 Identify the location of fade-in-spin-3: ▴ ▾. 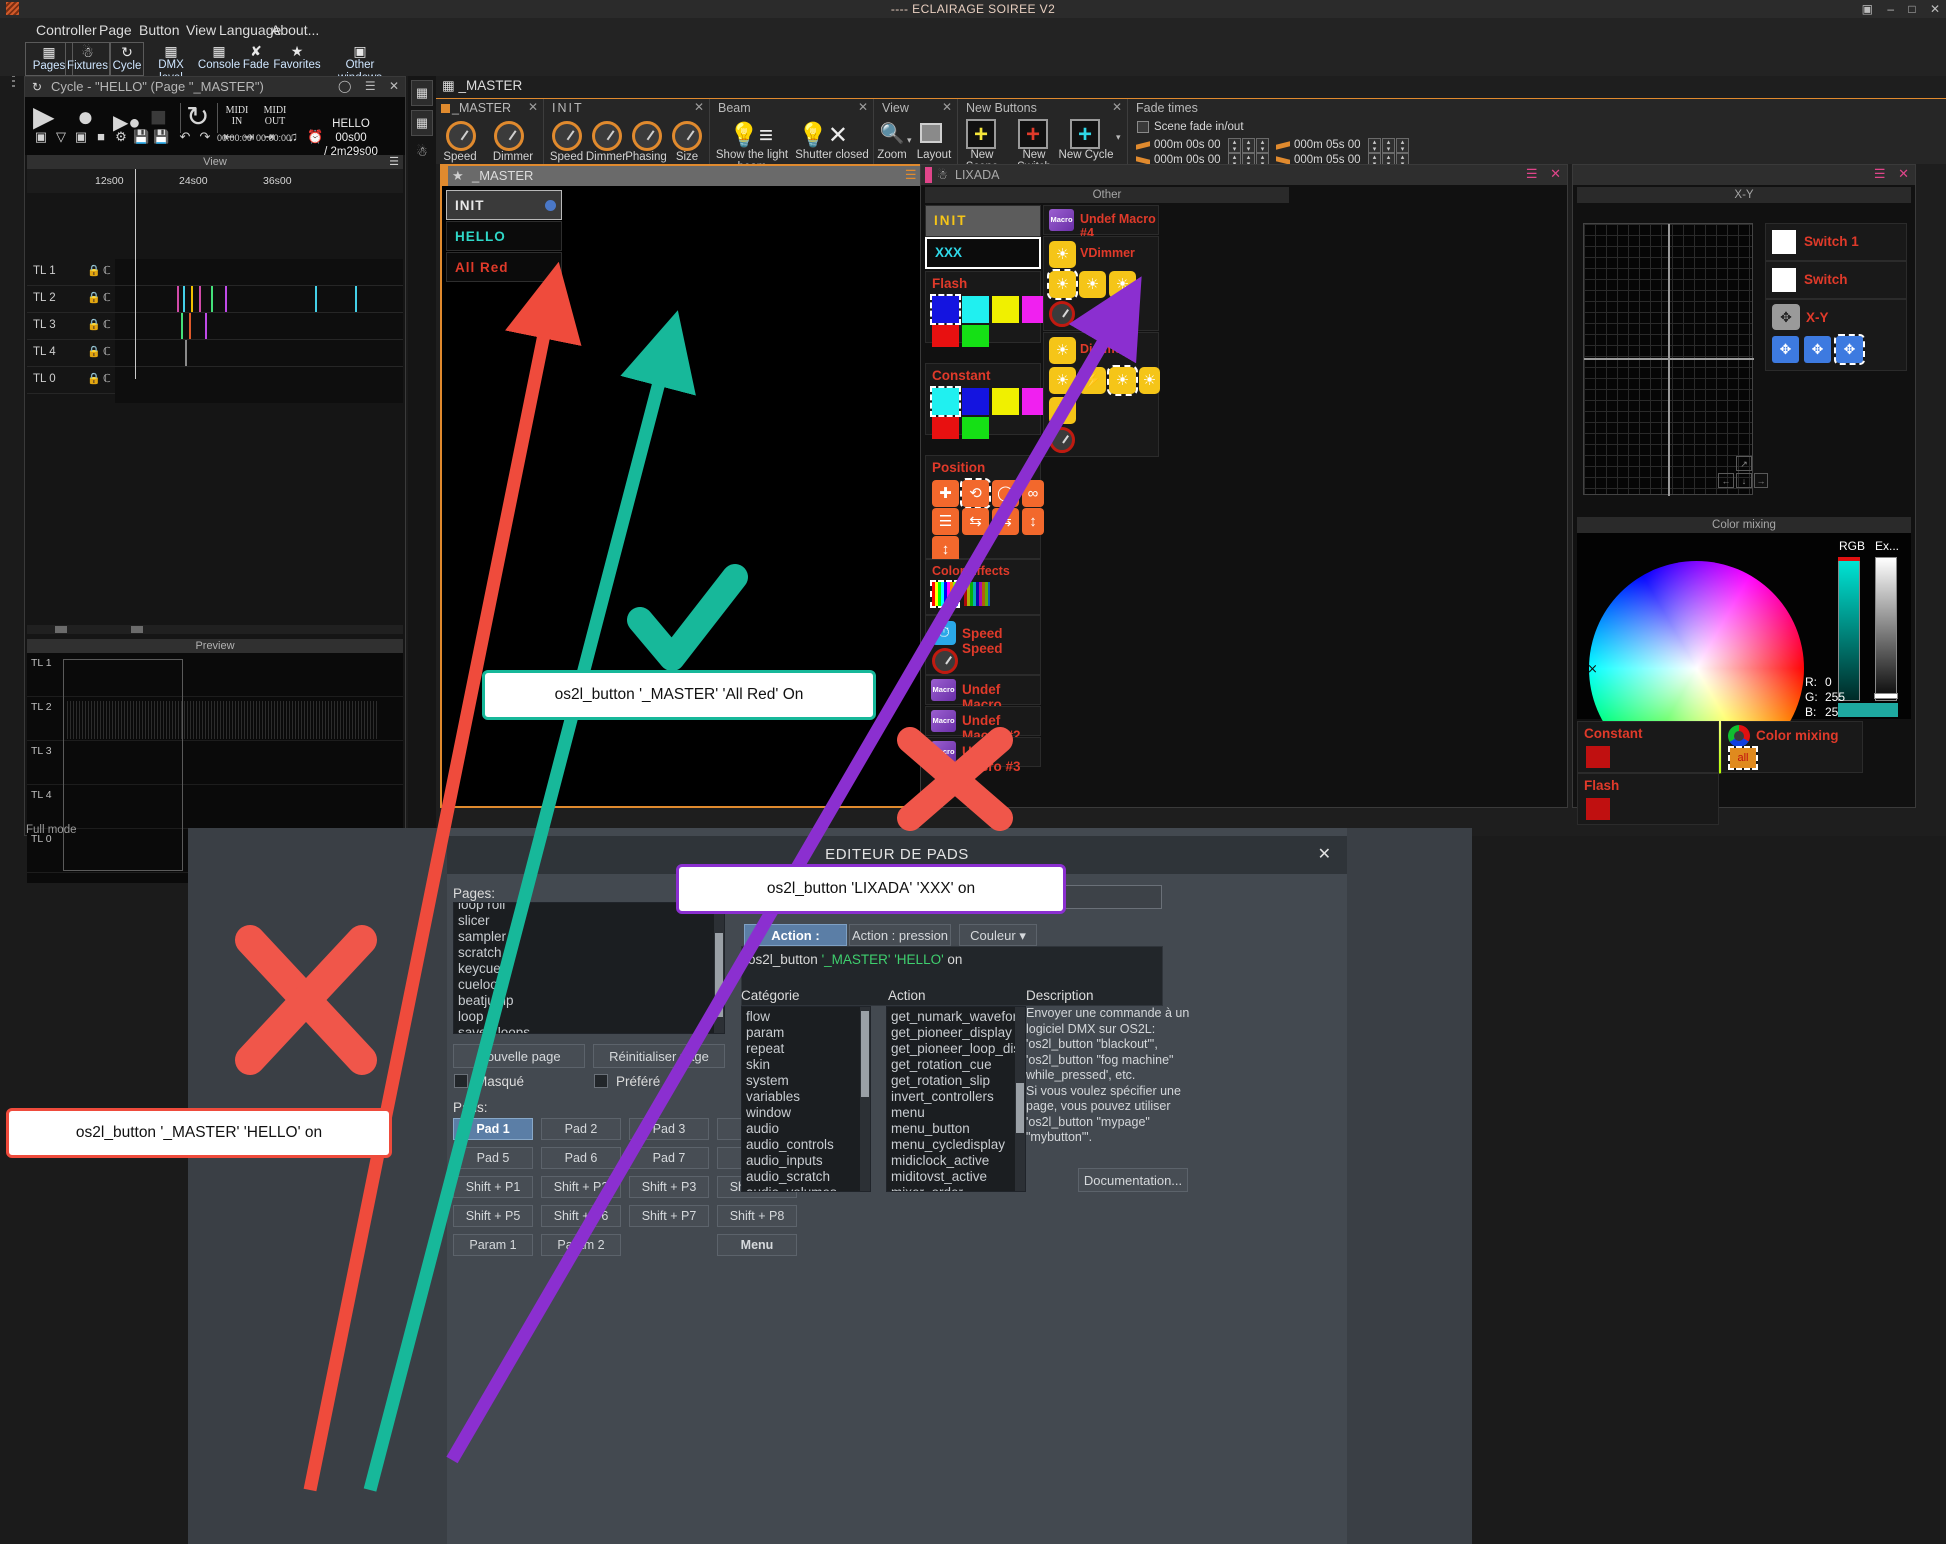
(1262, 145).